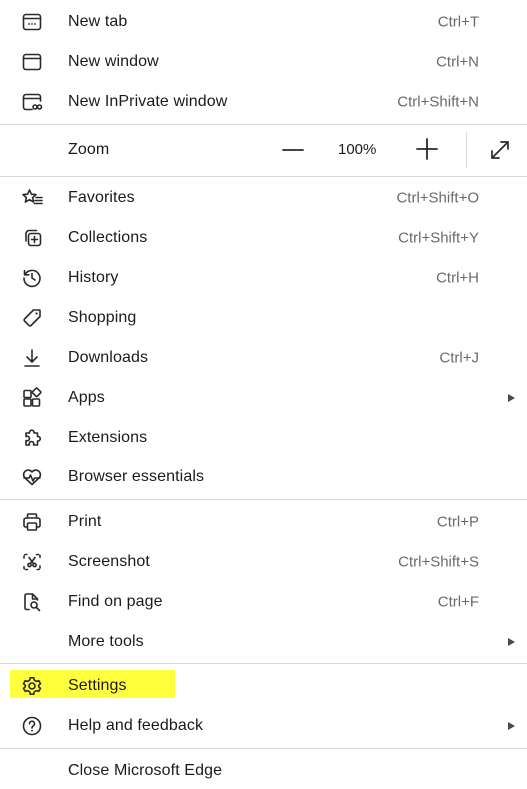  What do you see at coordinates (148, 101) in the screenshot?
I see `new-inprivate-window-label: New InPrivate window` at bounding box center [148, 101].